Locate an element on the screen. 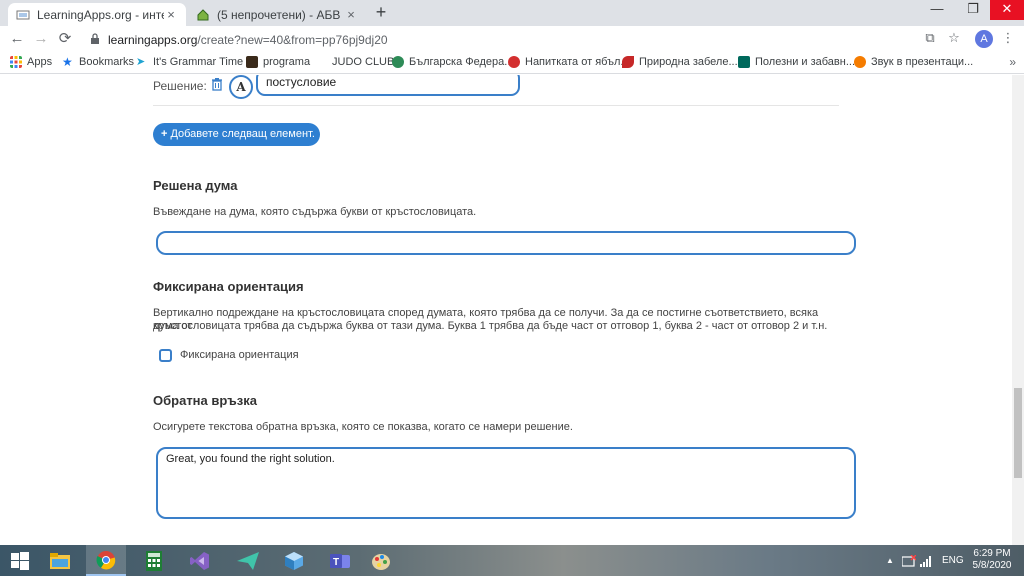  j-logo-icon is located at coordinates (744, 62).